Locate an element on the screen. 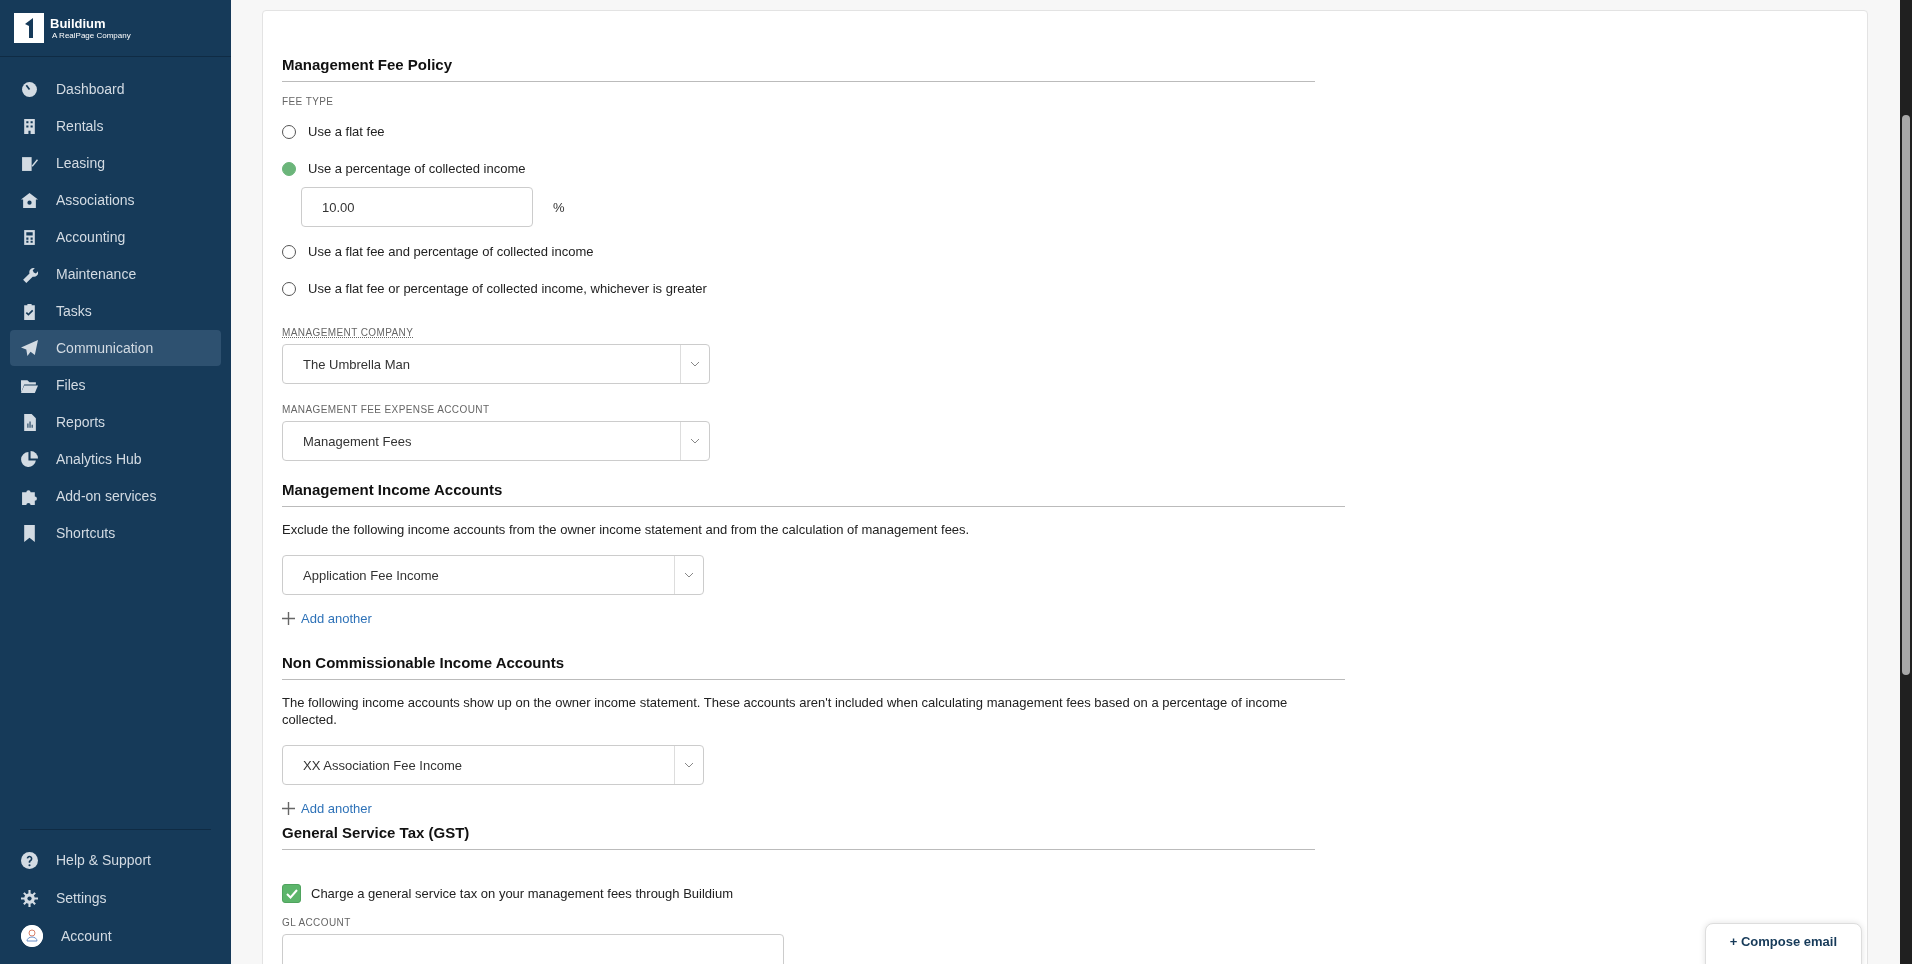 This screenshot has height=964, width=1912. sidebar-item: Leasing is located at coordinates (115, 163).